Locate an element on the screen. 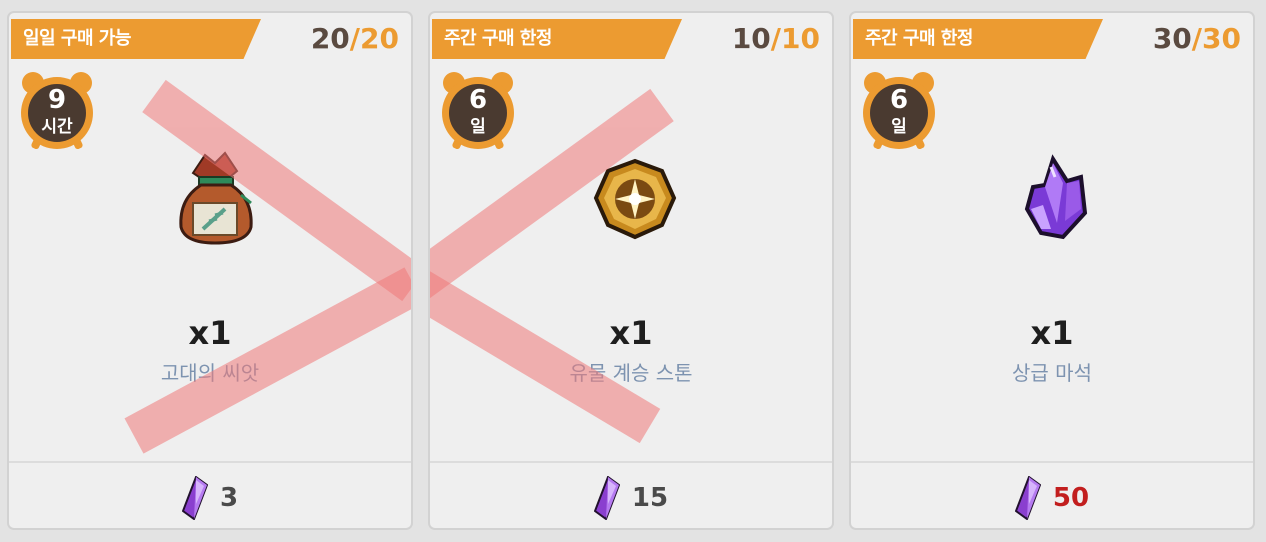  purchase-count: 10/10 is located at coordinates (776, 39).